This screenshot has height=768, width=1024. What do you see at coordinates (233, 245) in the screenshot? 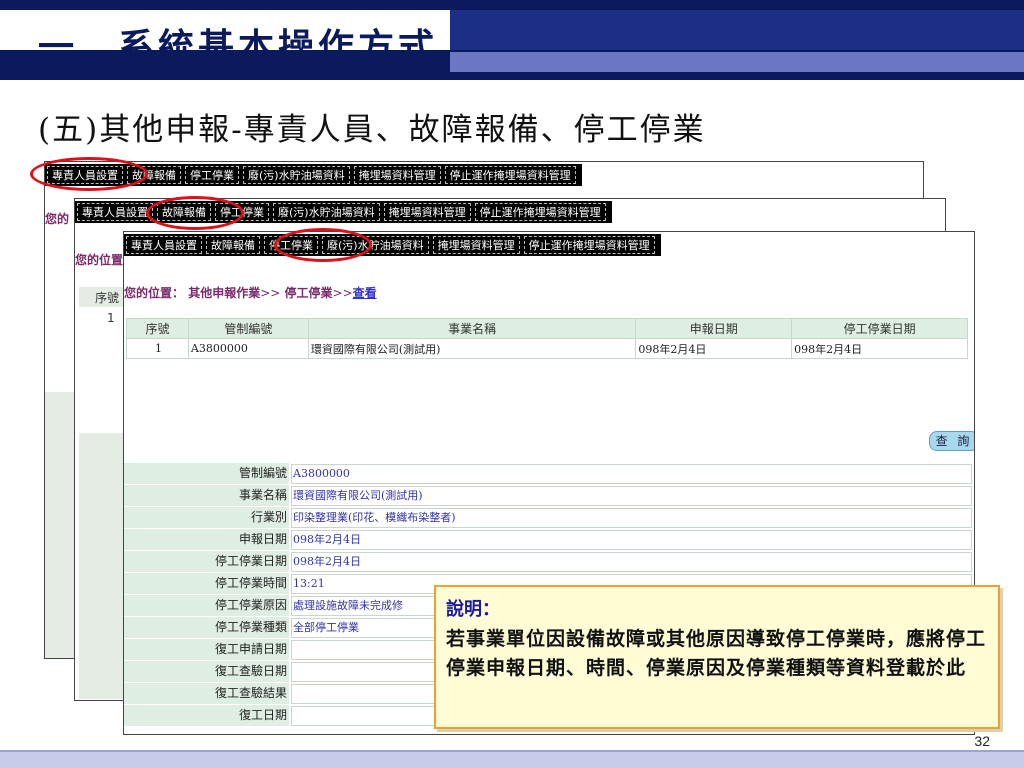
I see `menu-item-fault: 故障報備` at bounding box center [233, 245].